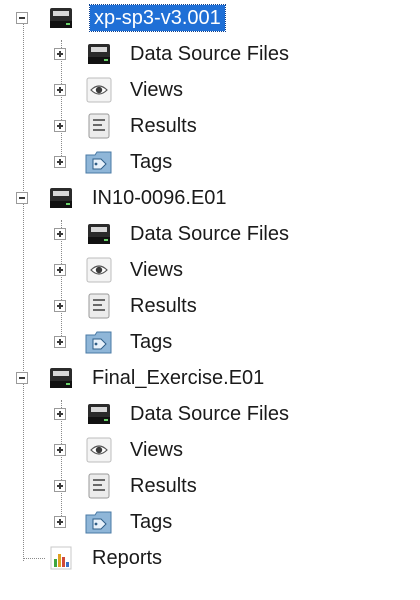 This screenshot has width=420, height=600. Describe the element at coordinates (210, 558) in the screenshot. I see `tree-node-reports: Reports` at that location.